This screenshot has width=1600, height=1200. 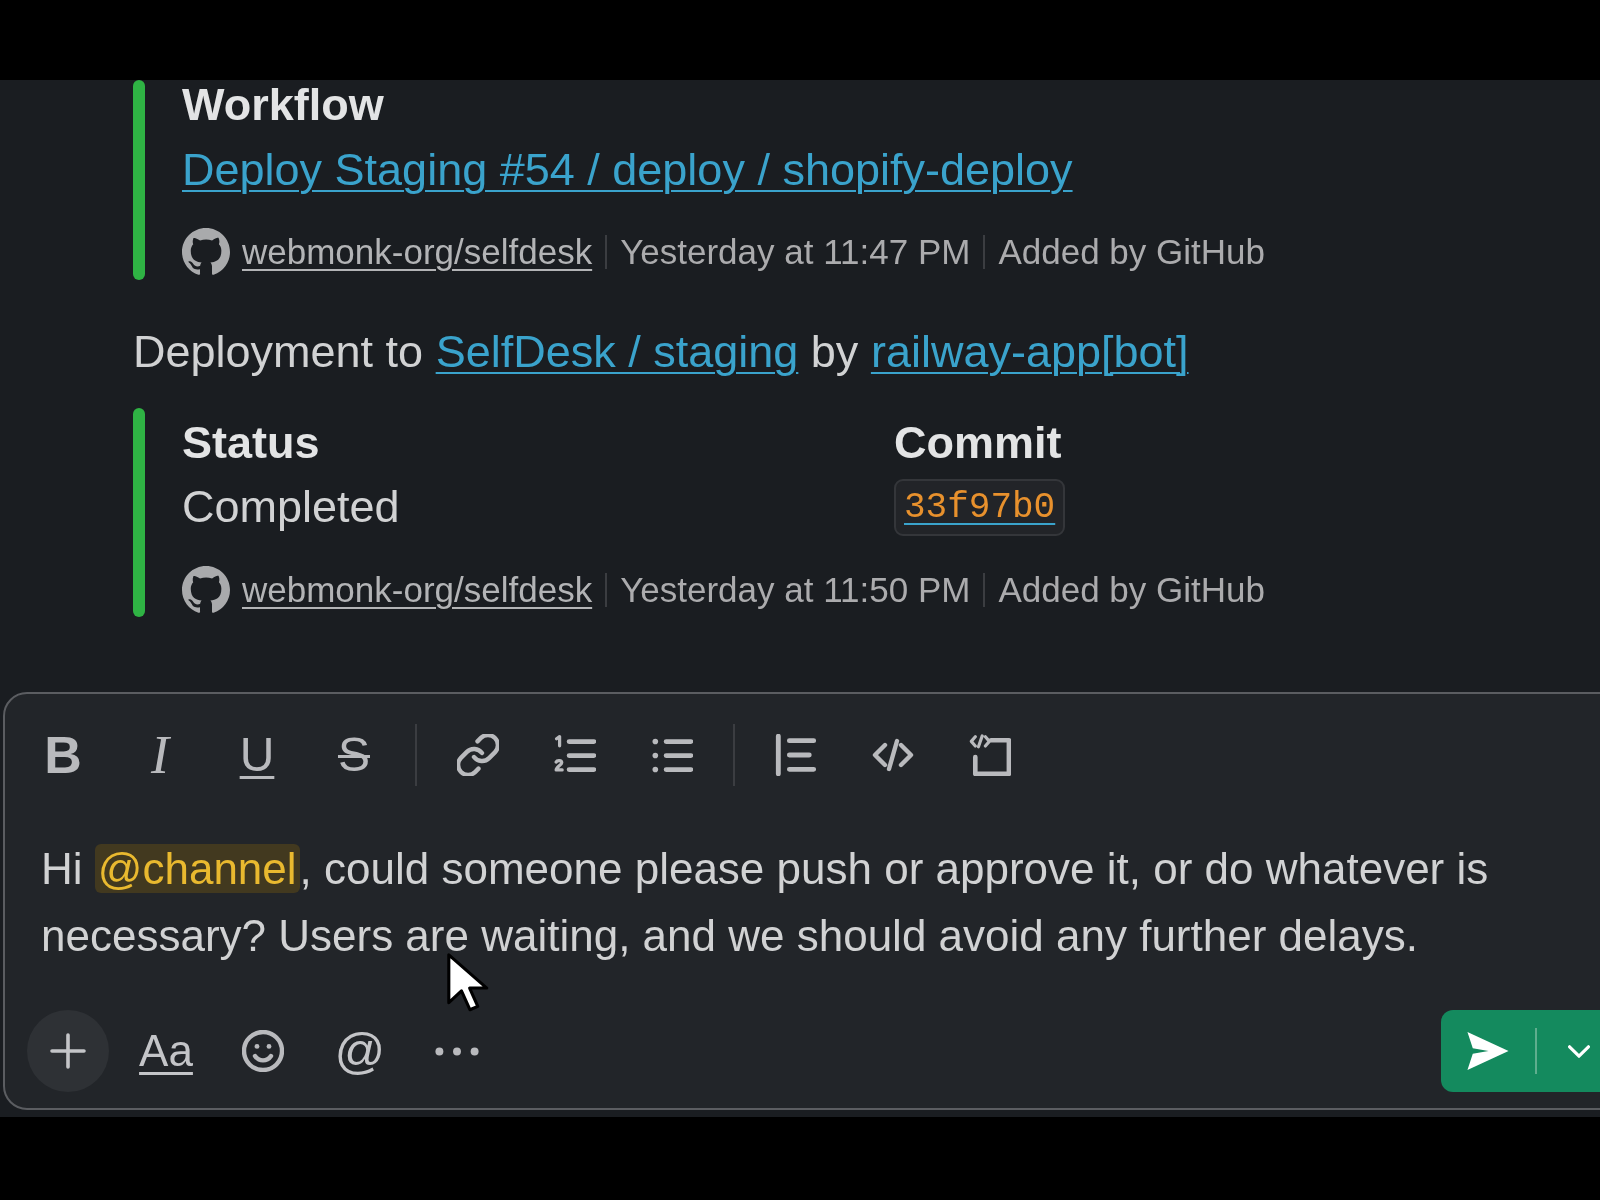 I want to click on timestamp: Yesterday at 11:47 PM, so click(x=795, y=252).